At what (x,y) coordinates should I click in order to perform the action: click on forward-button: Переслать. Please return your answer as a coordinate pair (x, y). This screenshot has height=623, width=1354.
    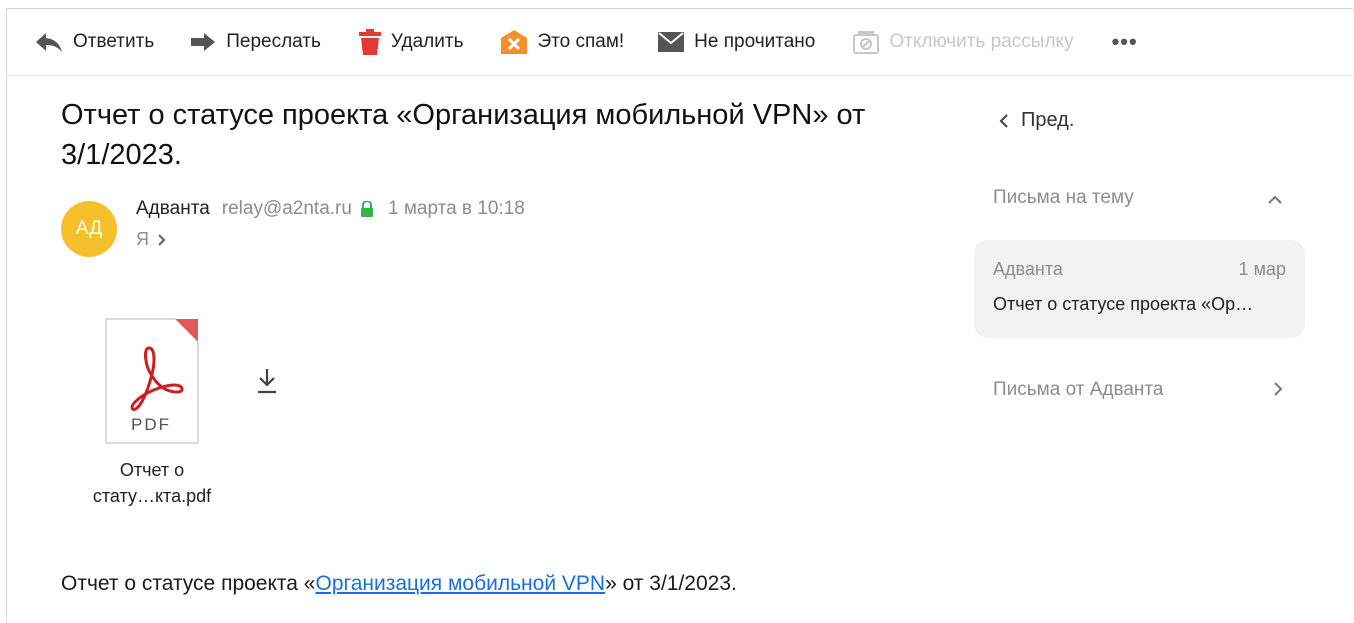
    Looking at the image, I should click on (255, 42).